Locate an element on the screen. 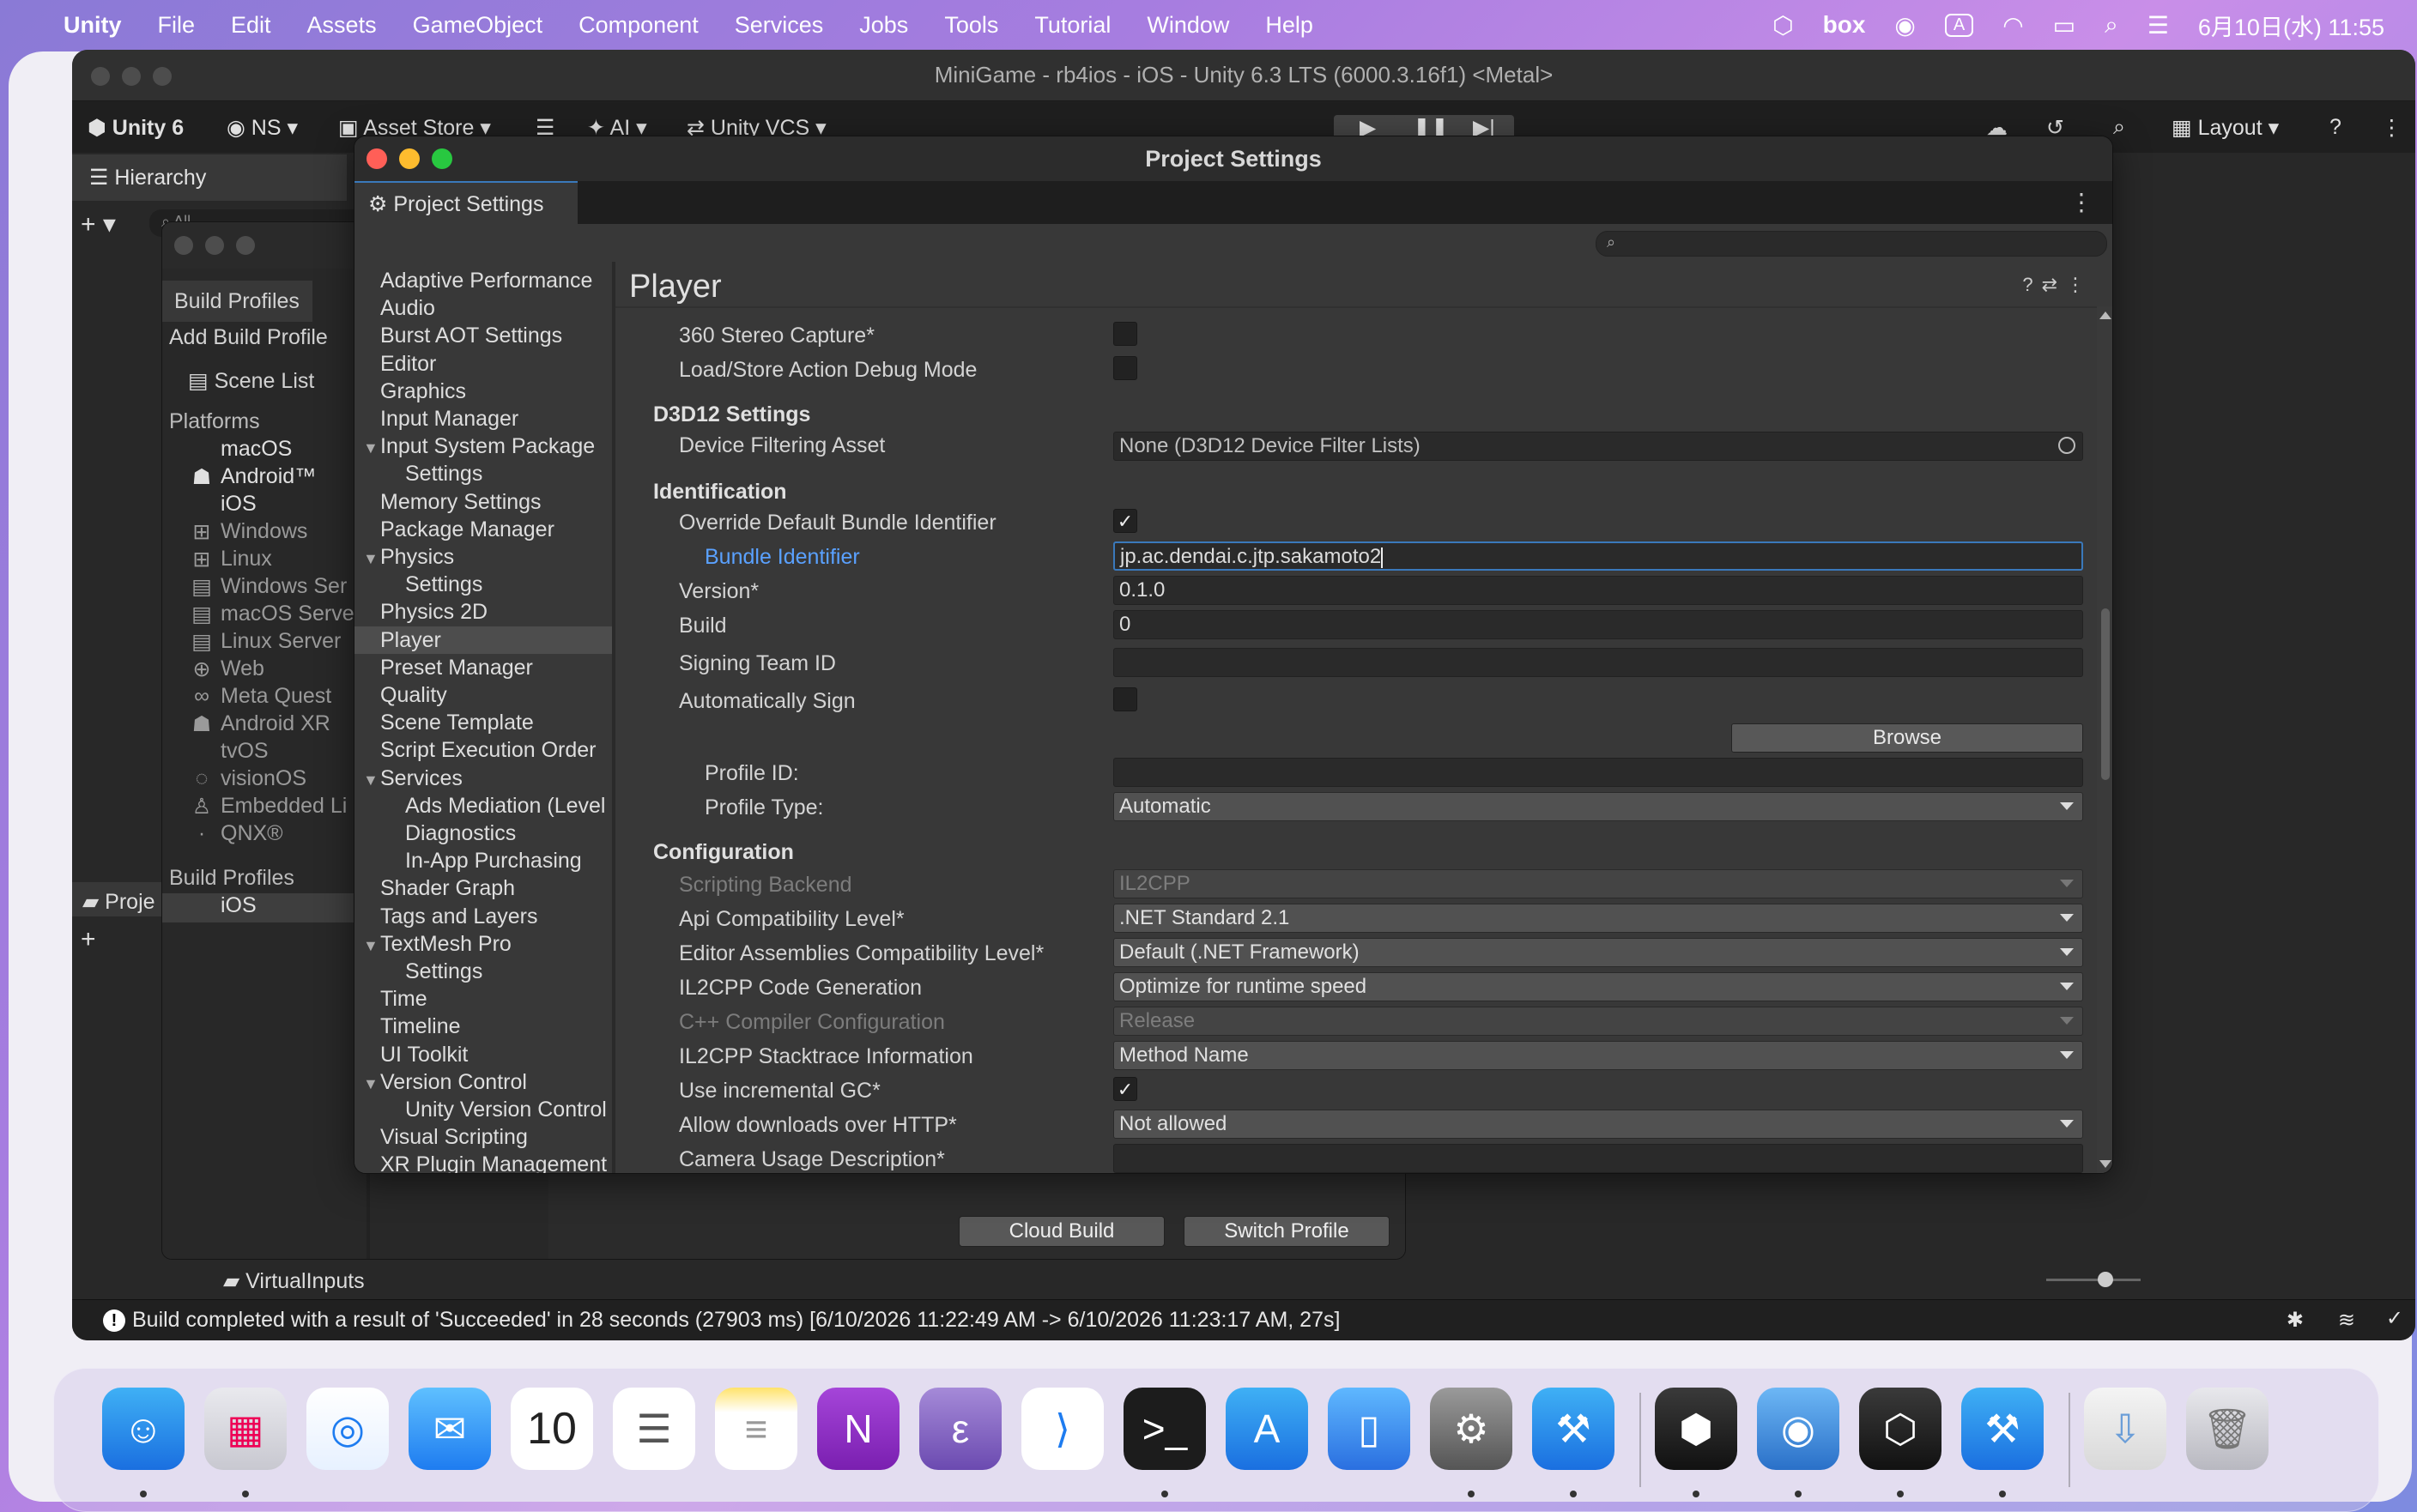 This screenshot has height=1512, width=2417. unity-icon: ⬡ is located at coordinates (1900, 1429).